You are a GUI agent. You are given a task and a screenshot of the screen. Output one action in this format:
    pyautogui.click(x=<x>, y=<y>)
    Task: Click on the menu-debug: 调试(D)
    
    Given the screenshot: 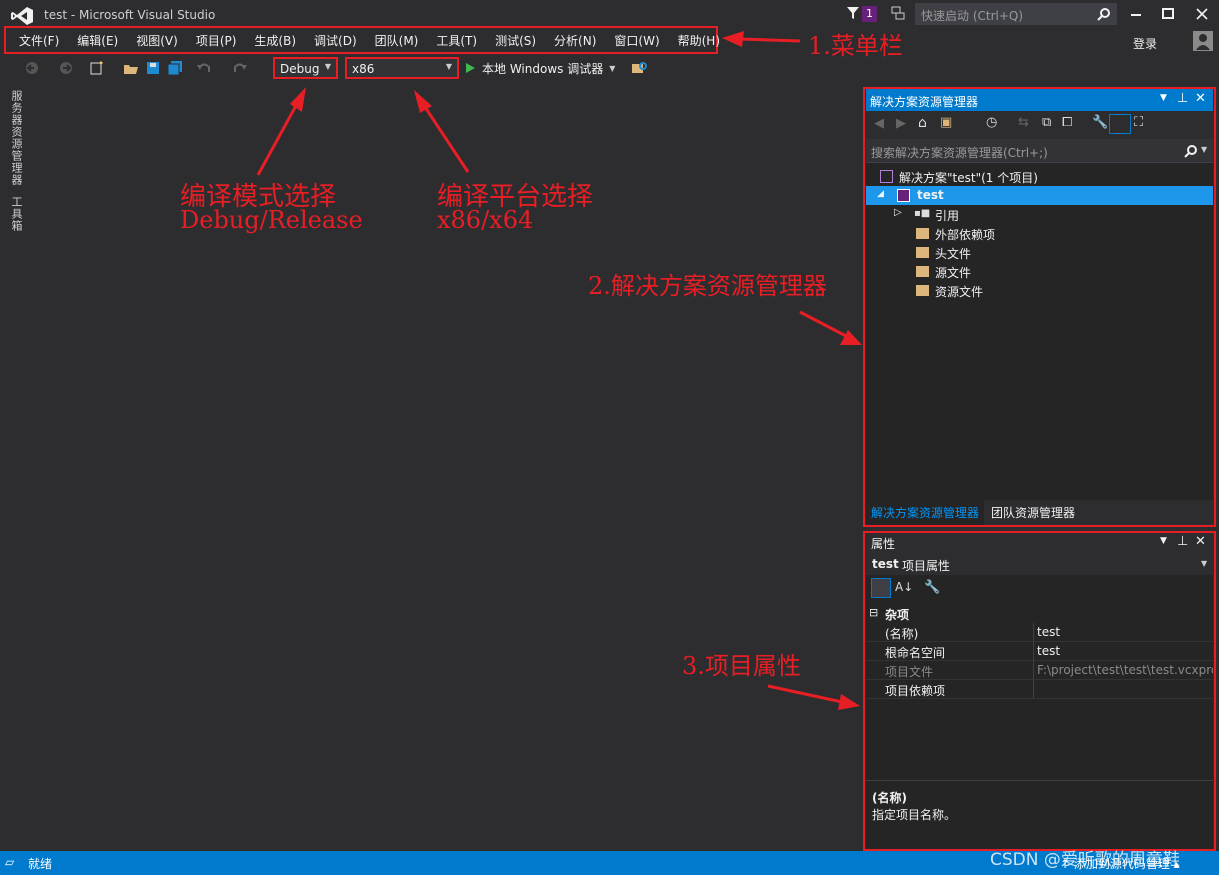 What is the action you would take?
    pyautogui.click(x=335, y=40)
    